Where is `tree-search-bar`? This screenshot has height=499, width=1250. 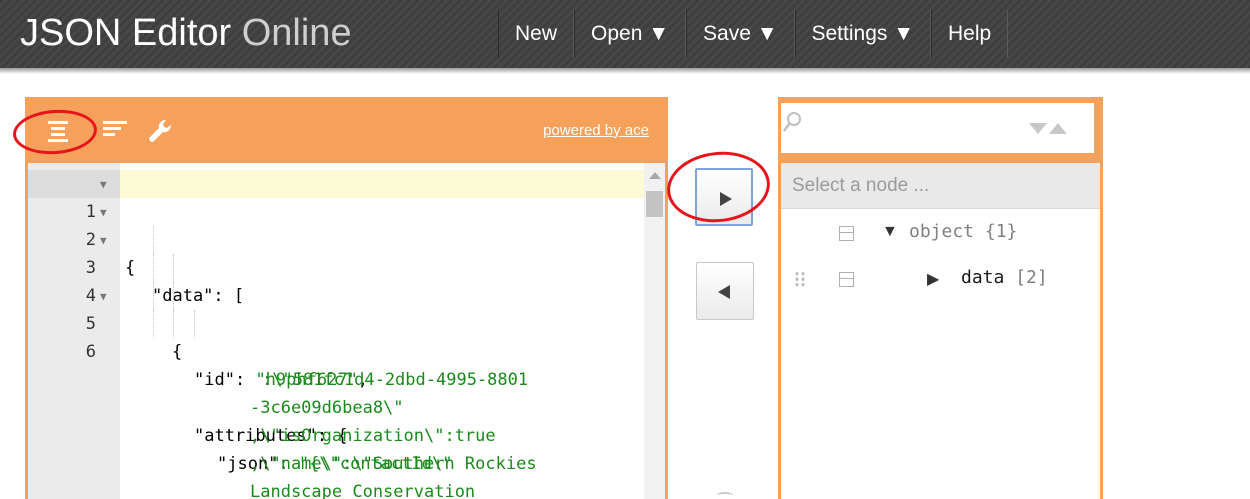 tree-search-bar is located at coordinates (940, 131).